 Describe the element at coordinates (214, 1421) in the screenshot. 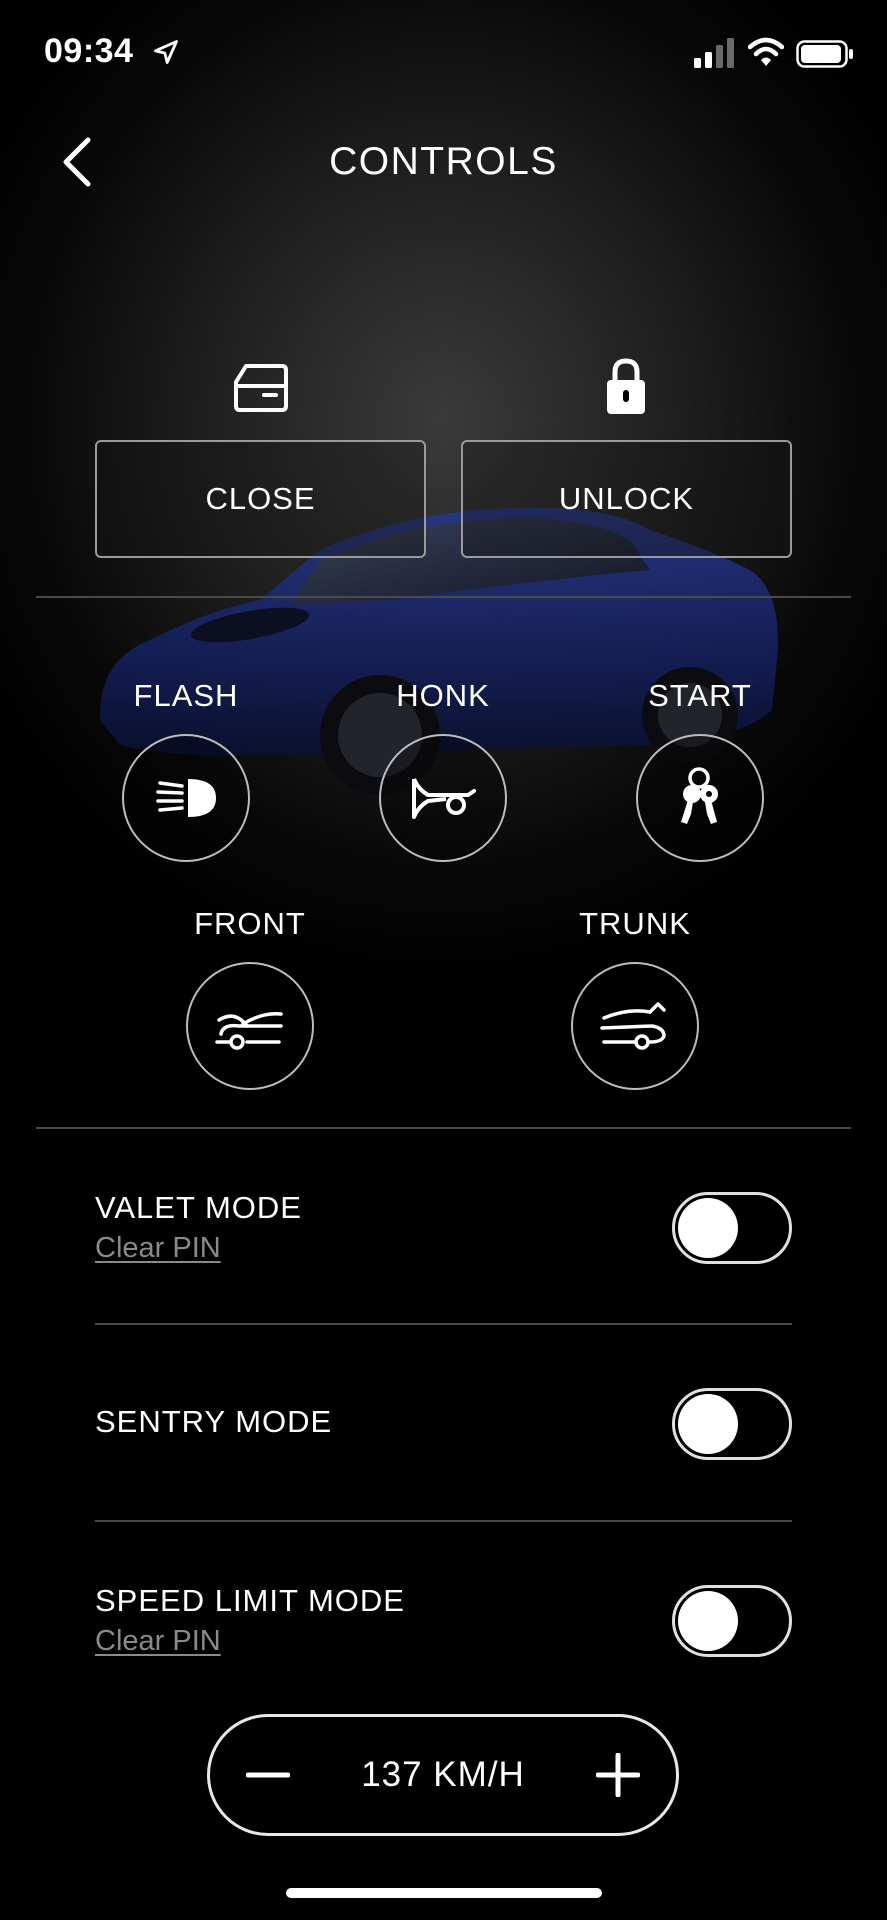

I see `sentry-mode-title: SENTRY MODE` at that location.